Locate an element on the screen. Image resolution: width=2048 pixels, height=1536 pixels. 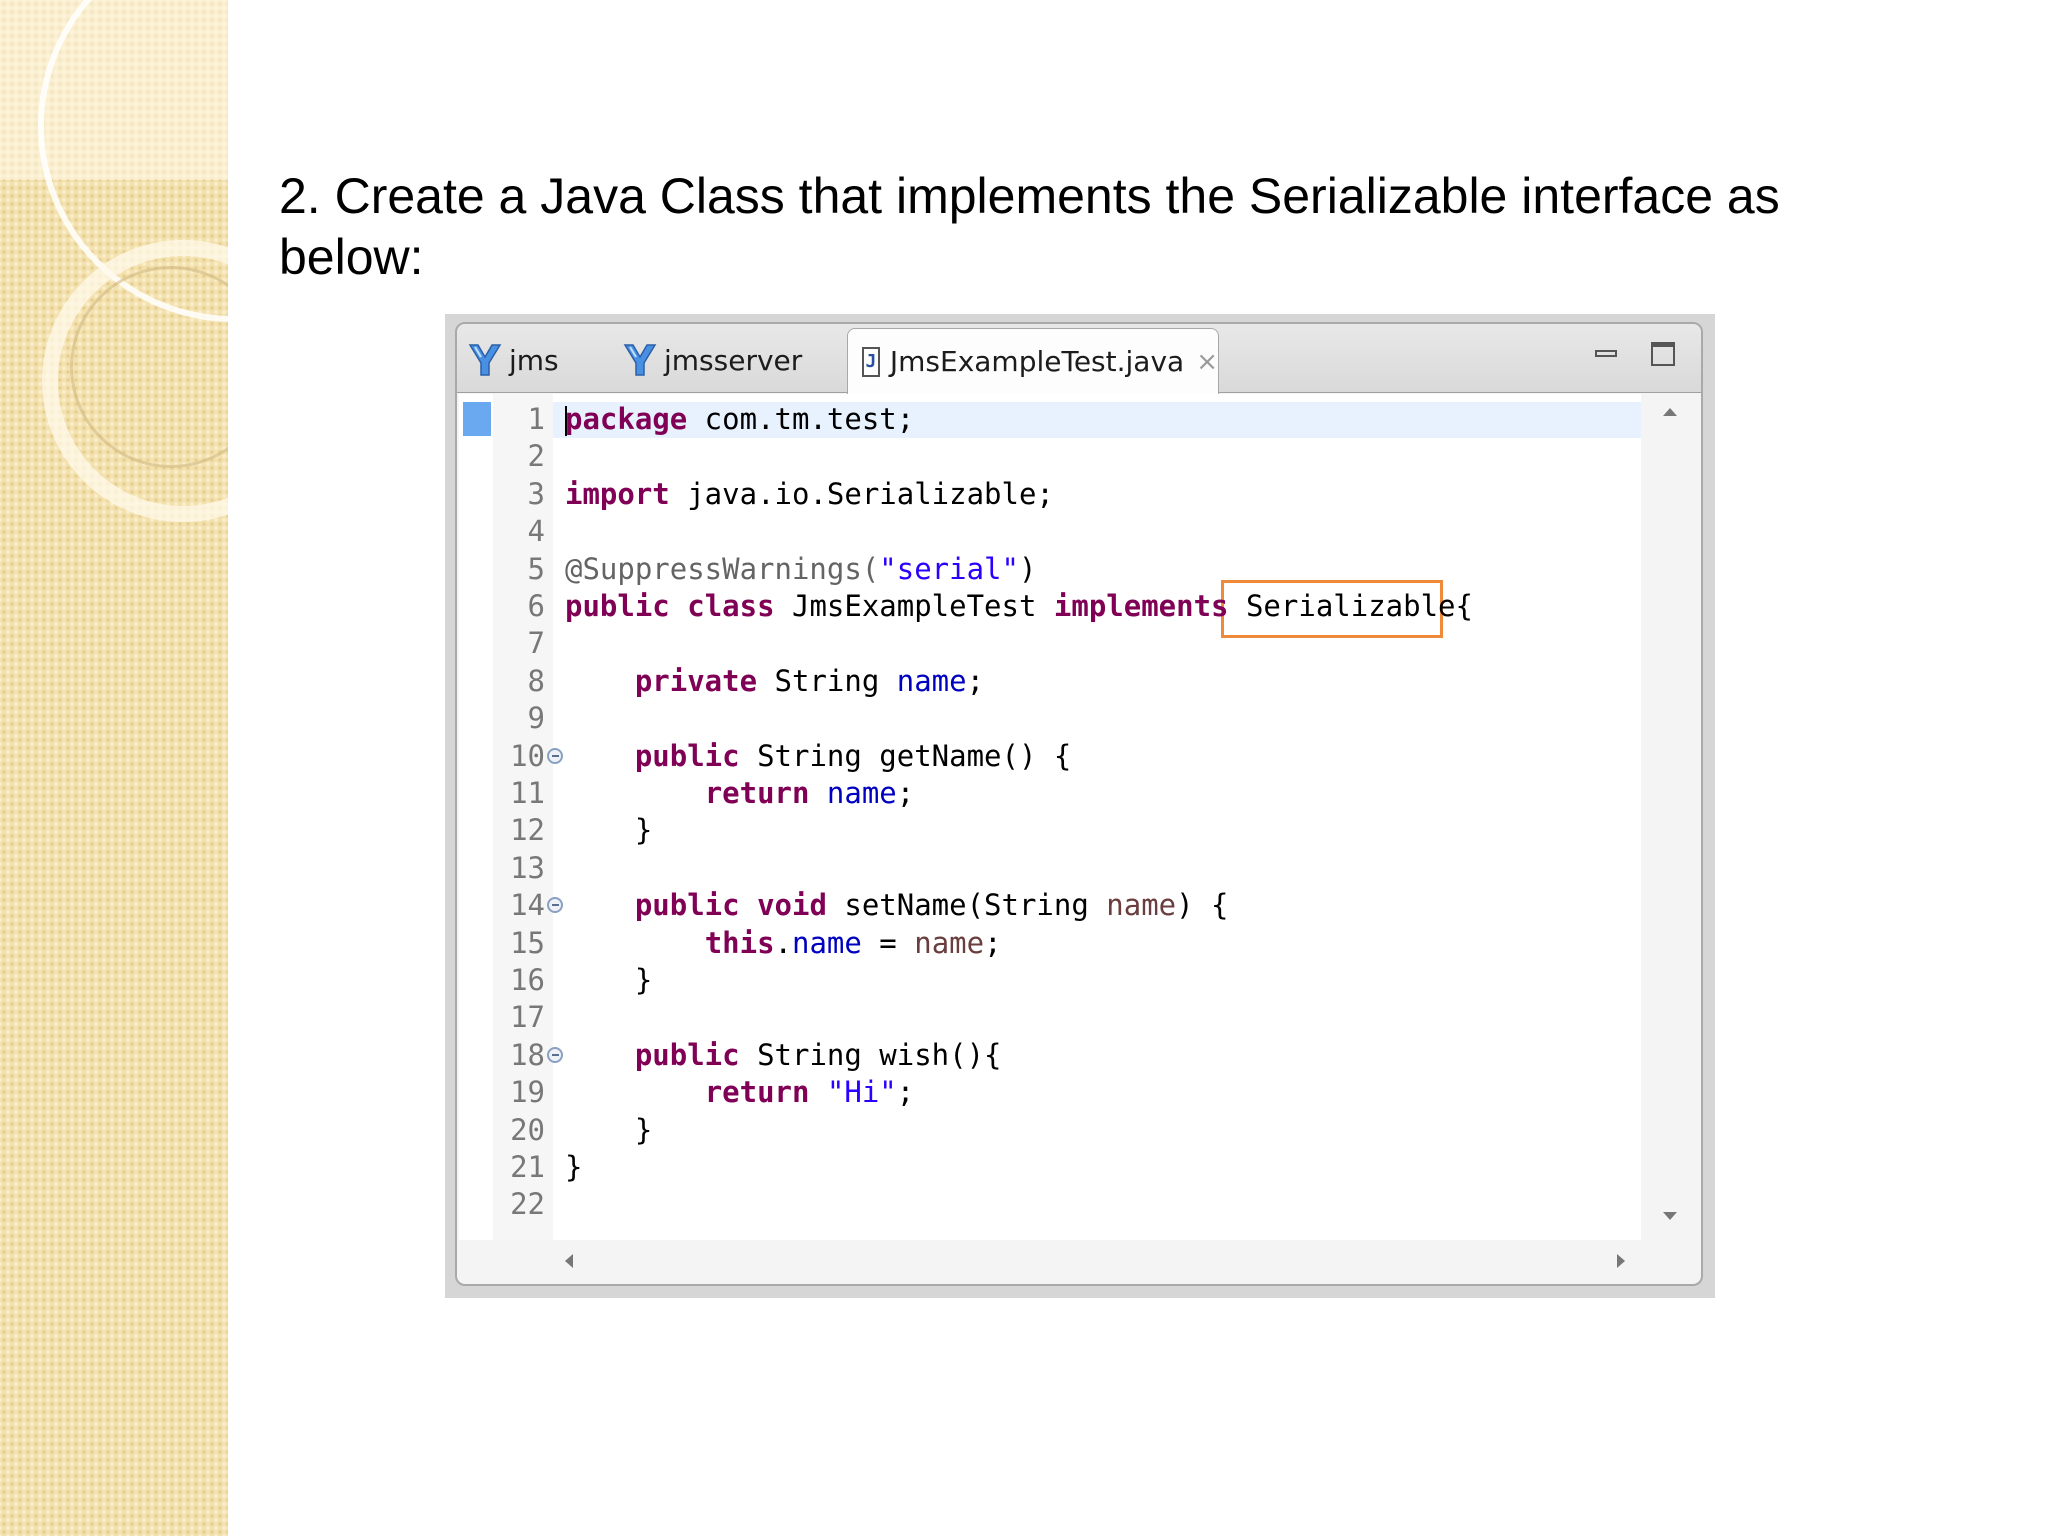
code-line: 17 is located at coordinates (1049, 1017).